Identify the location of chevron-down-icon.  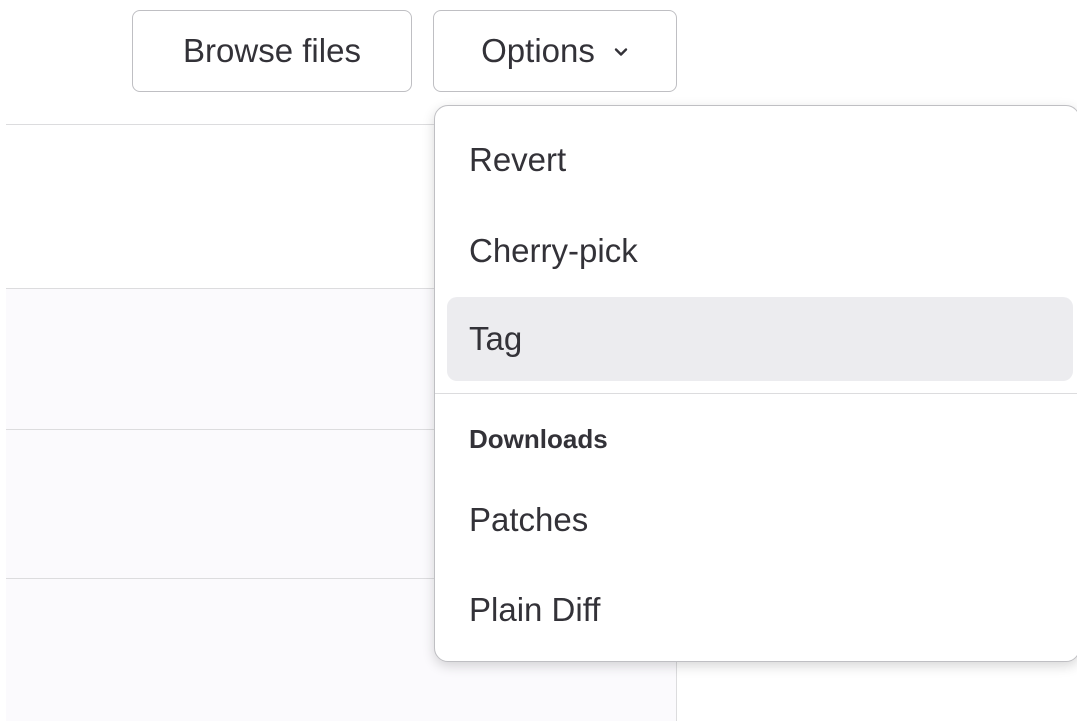
(621, 52).